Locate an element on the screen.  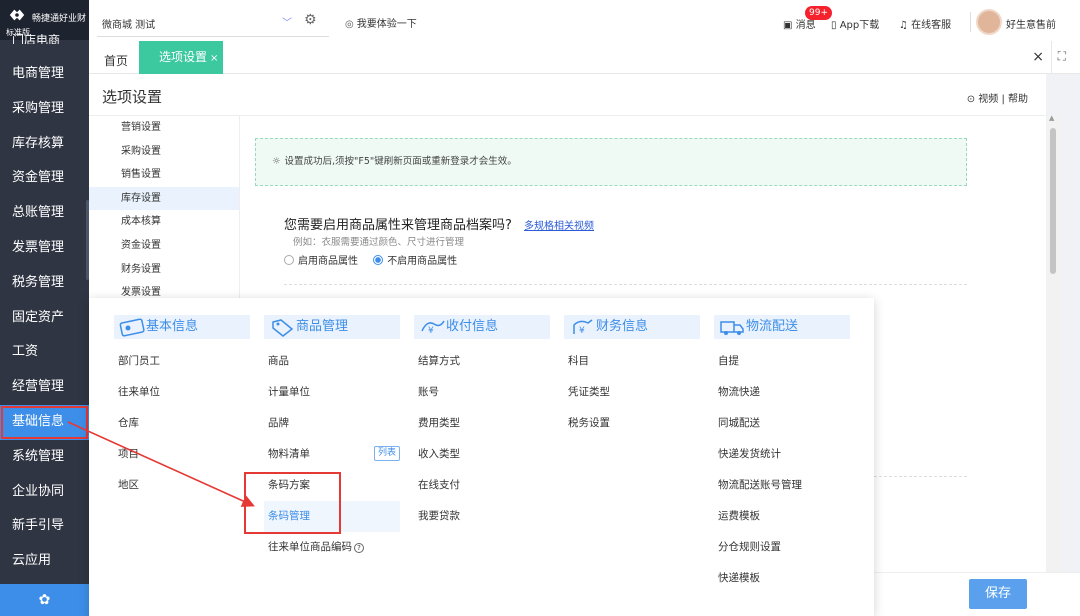
menu-item-departments: 部门员工 is located at coordinates (182, 361).